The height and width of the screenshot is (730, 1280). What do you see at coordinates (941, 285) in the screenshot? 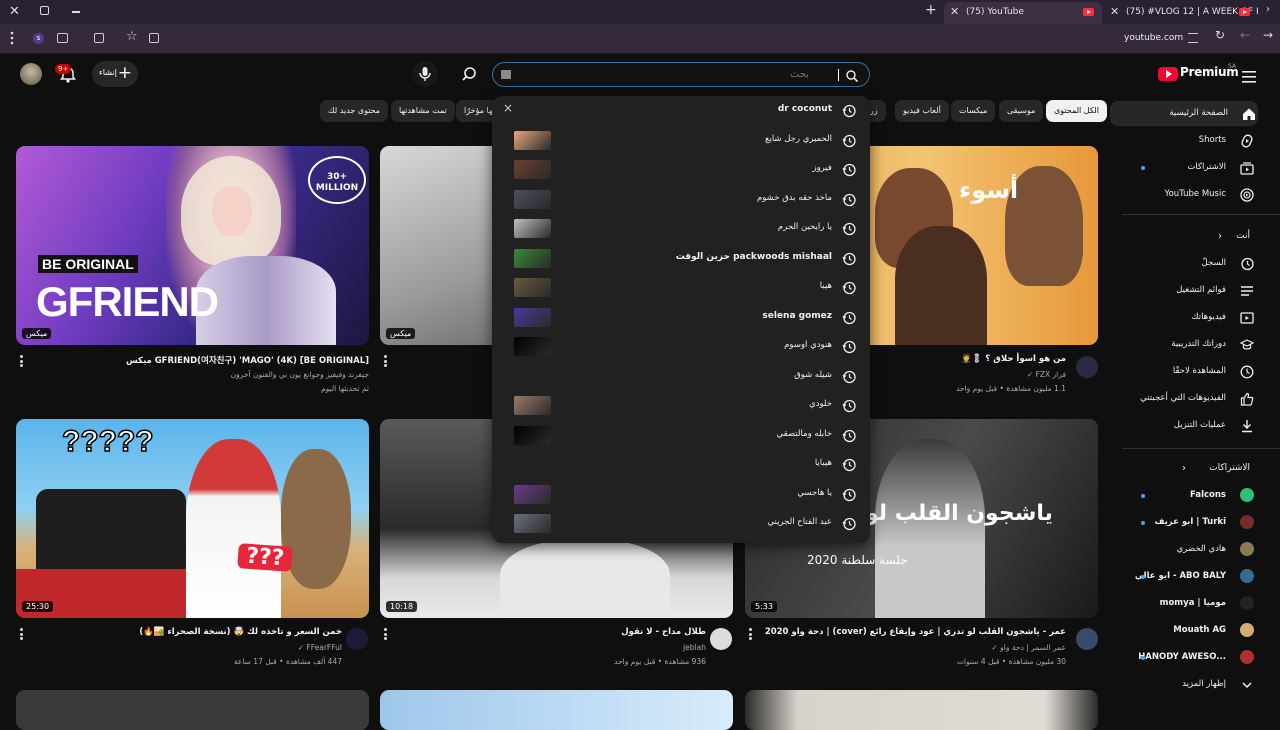
I see `thumbnail-person` at bounding box center [941, 285].